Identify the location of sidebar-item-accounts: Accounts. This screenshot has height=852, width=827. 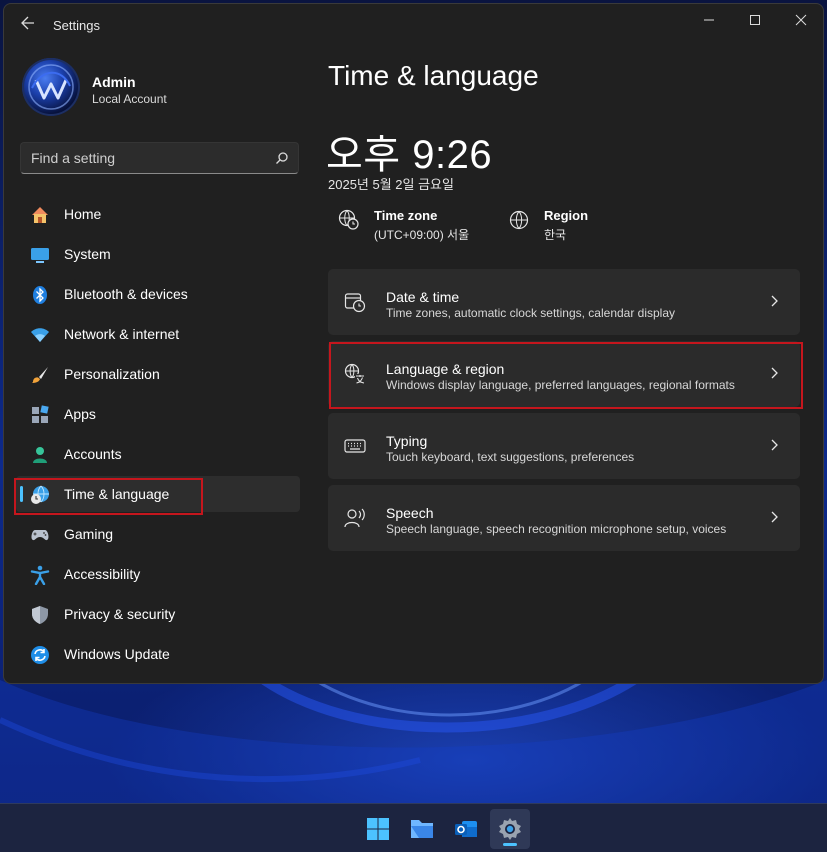
(158, 454).